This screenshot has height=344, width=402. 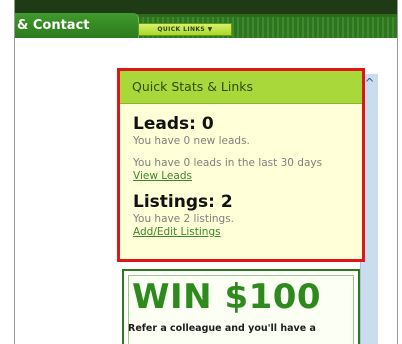 What do you see at coordinates (241, 87) in the screenshot?
I see `quick-stats-header: Quick Stats & Links` at bounding box center [241, 87].